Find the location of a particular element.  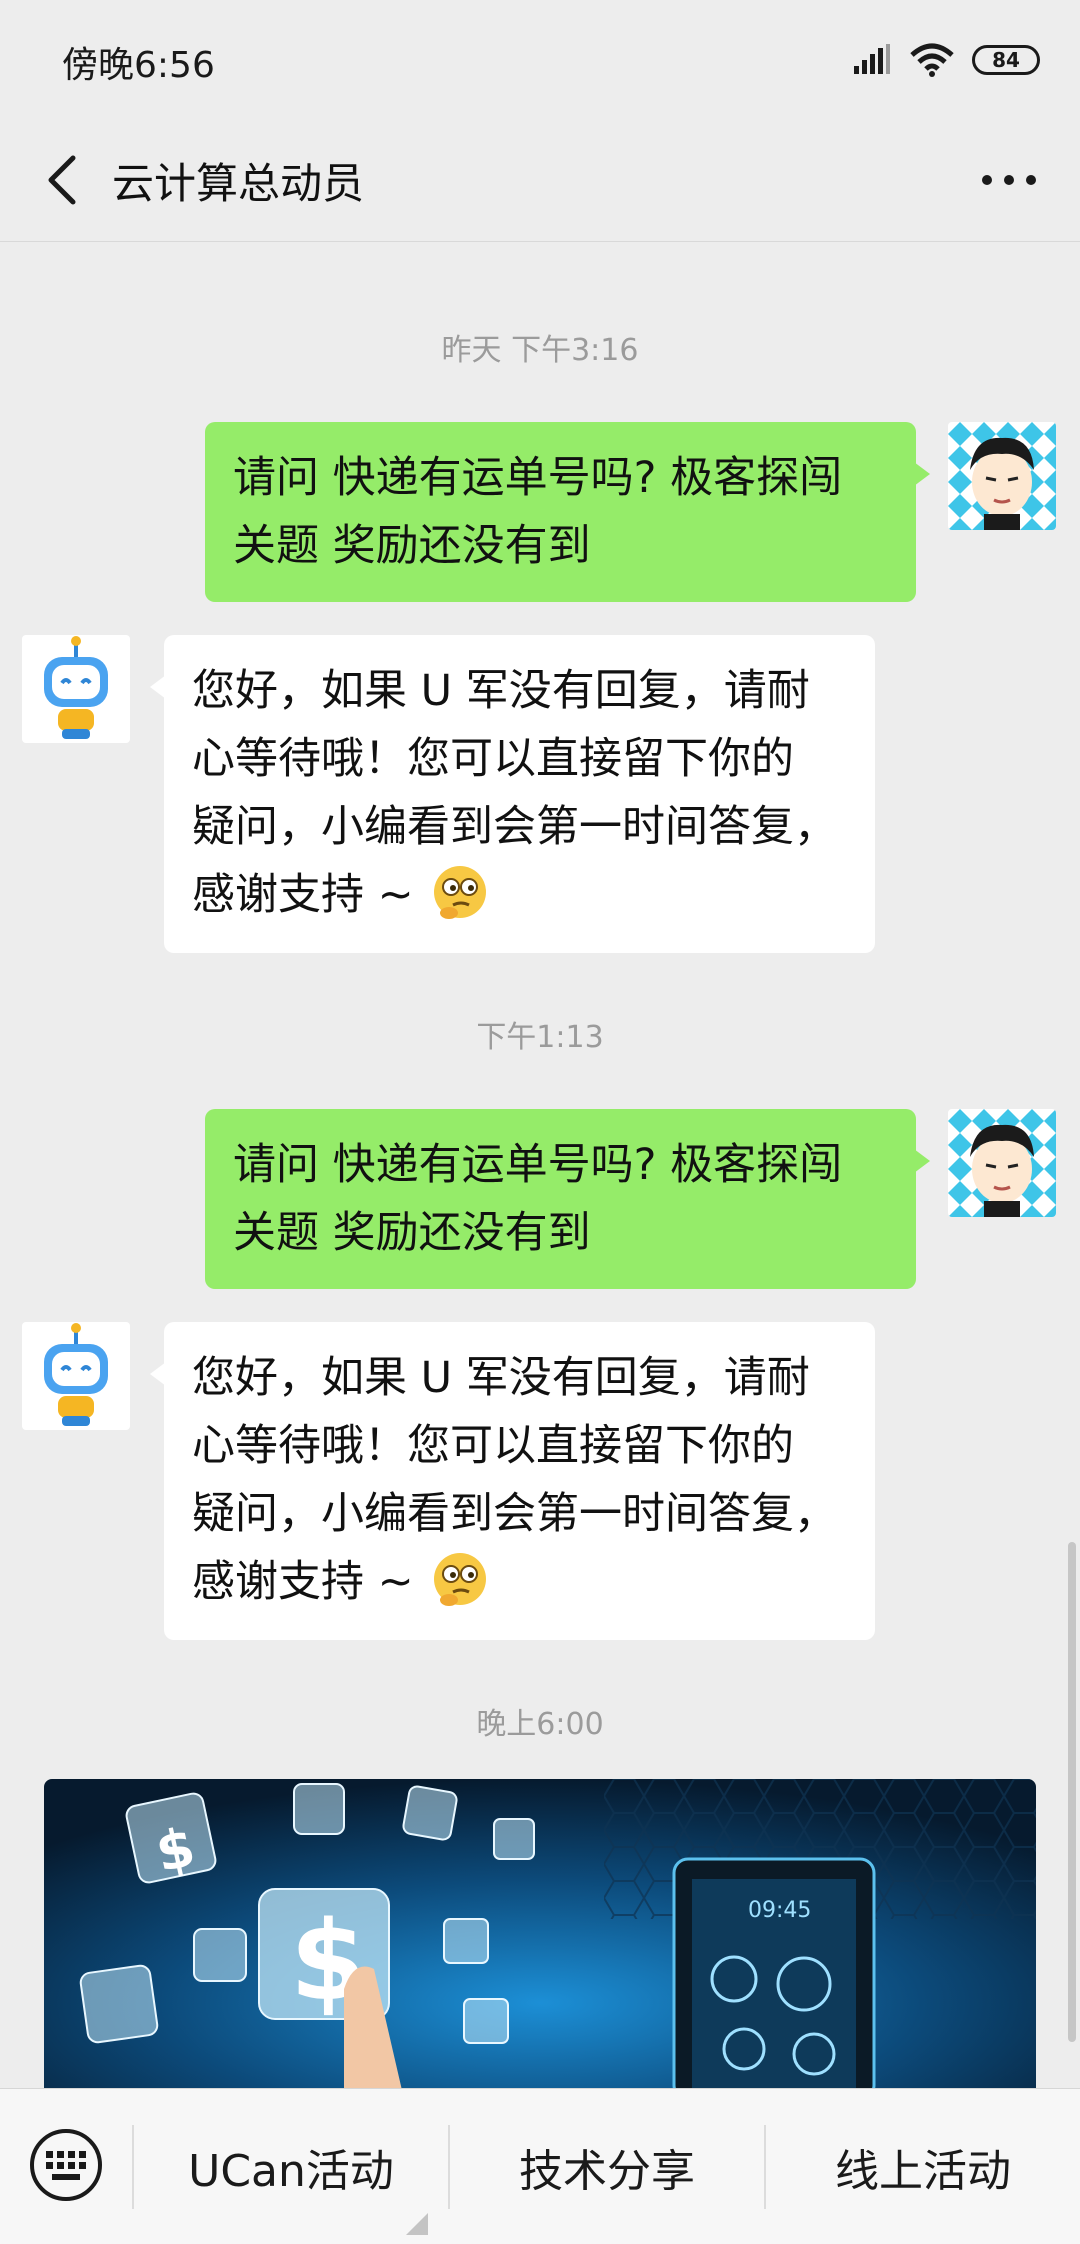

timestamp: 下午1:13 is located at coordinates (540, 1037).